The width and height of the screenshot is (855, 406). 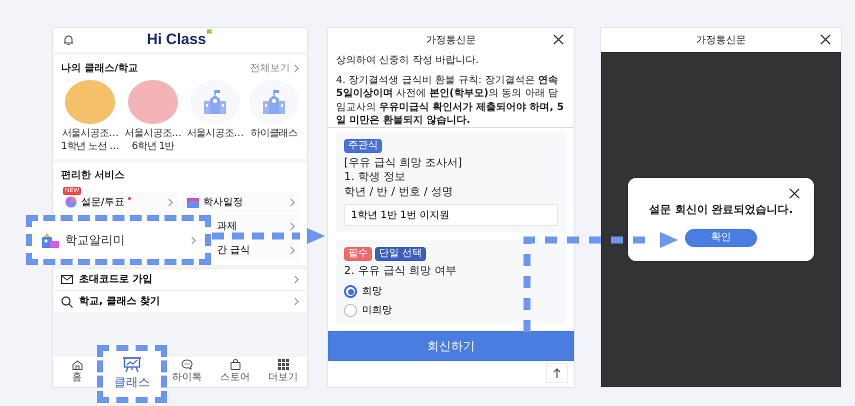 What do you see at coordinates (241, 202) in the screenshot?
I see `service-item: 학사일정` at bounding box center [241, 202].